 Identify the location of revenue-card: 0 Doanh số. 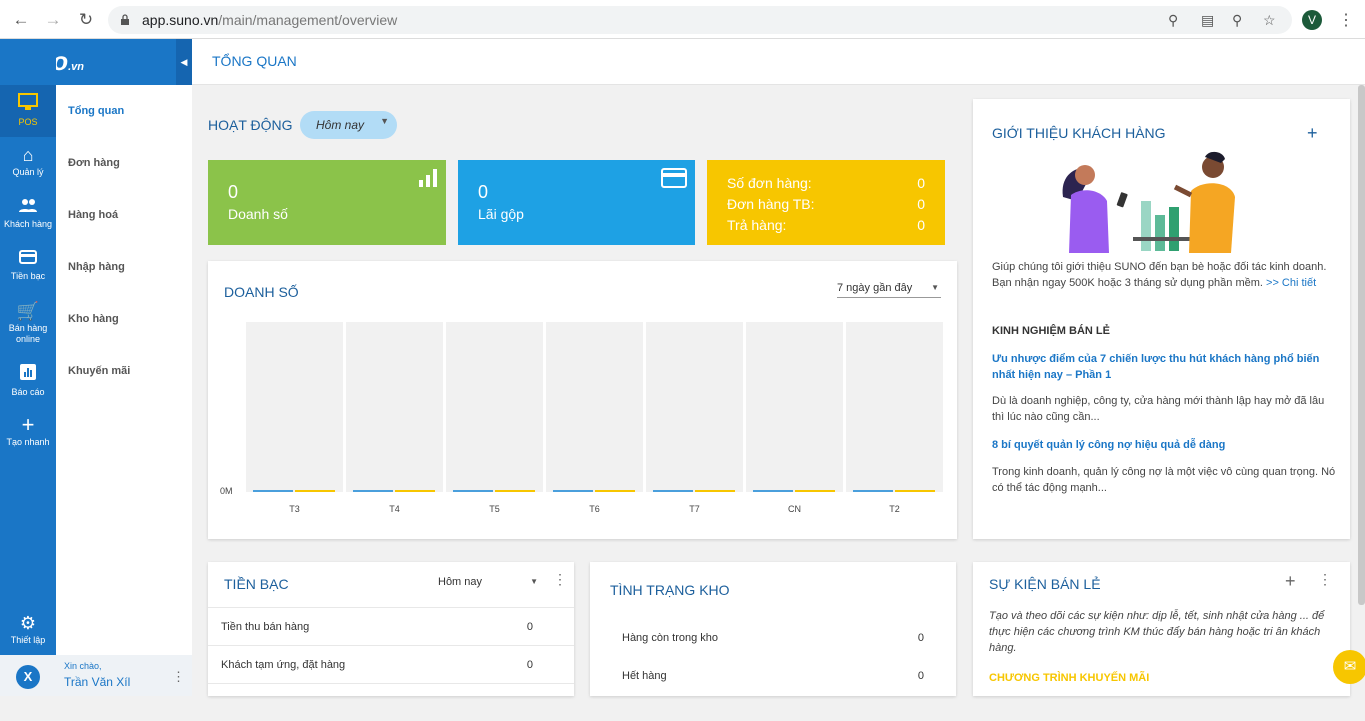
(327, 202).